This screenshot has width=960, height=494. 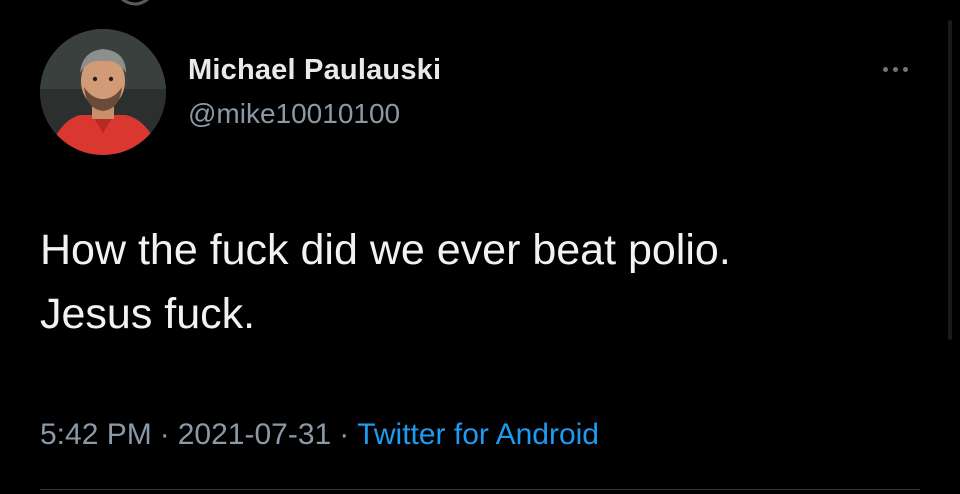 What do you see at coordinates (135, 3) in the screenshot?
I see `top-edge-fragment` at bounding box center [135, 3].